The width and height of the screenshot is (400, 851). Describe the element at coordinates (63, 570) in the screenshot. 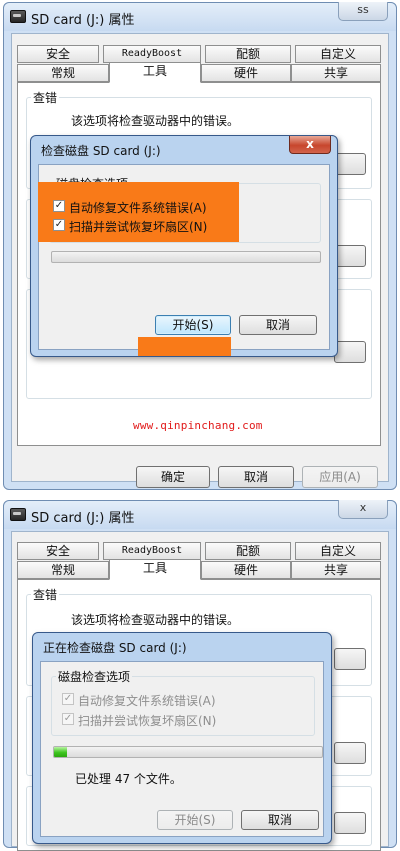

I see `tab-general-2: 常规` at that location.